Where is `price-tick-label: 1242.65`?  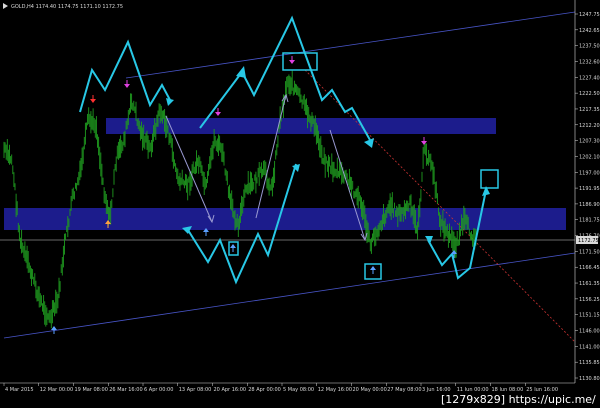 price-tick-label: 1242.65 is located at coordinates (589, 31).